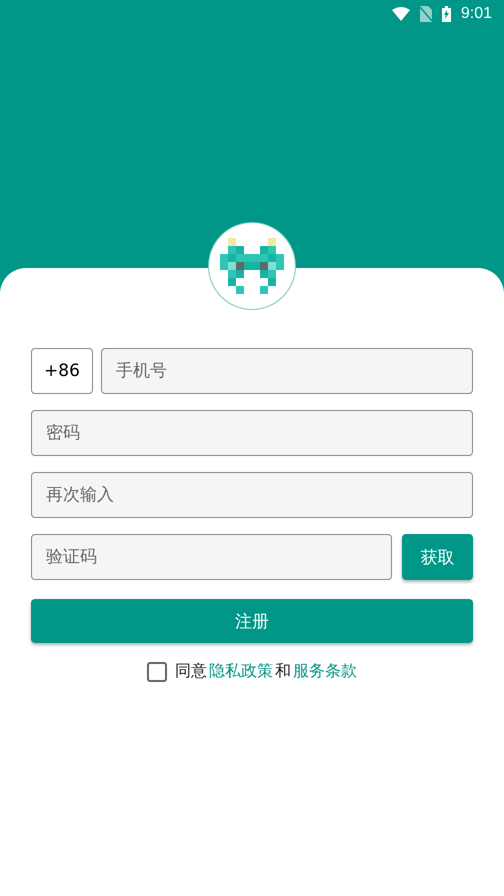 This screenshot has height=896, width=504. I want to click on privacy-policy-link: 隐私政策, so click(241, 671).